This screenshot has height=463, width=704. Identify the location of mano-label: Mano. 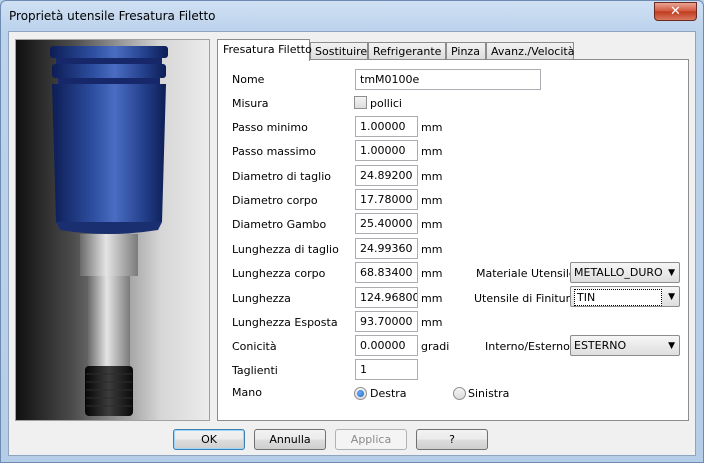
(247, 392).